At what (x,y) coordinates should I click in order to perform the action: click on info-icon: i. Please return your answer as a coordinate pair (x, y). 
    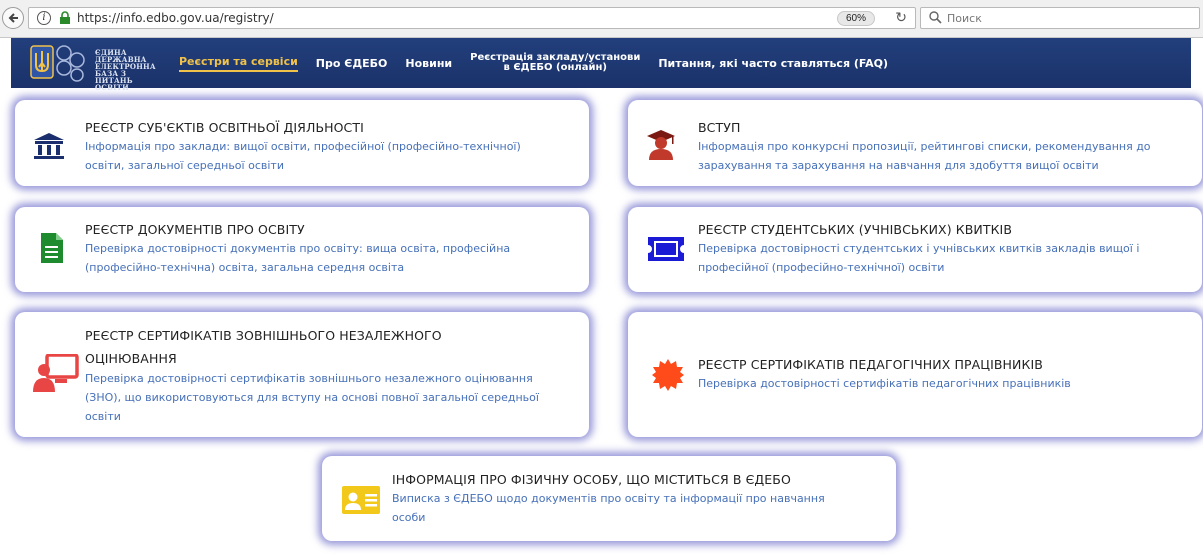
    Looking at the image, I should click on (44, 18).